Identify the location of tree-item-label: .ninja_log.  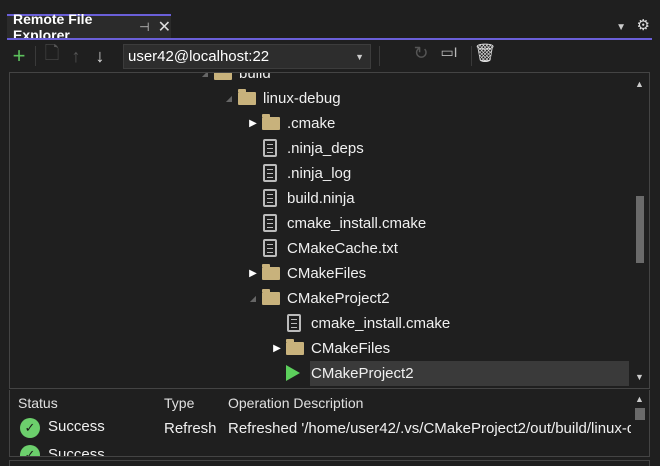
(319, 173).